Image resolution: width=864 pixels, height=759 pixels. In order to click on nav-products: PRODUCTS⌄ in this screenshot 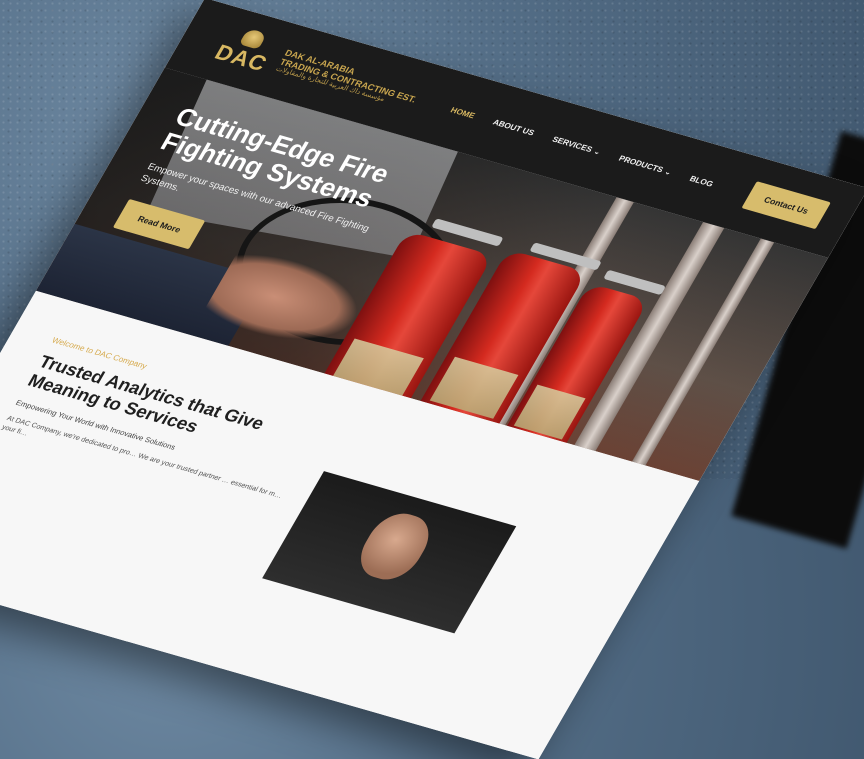, I will do `click(645, 164)`.